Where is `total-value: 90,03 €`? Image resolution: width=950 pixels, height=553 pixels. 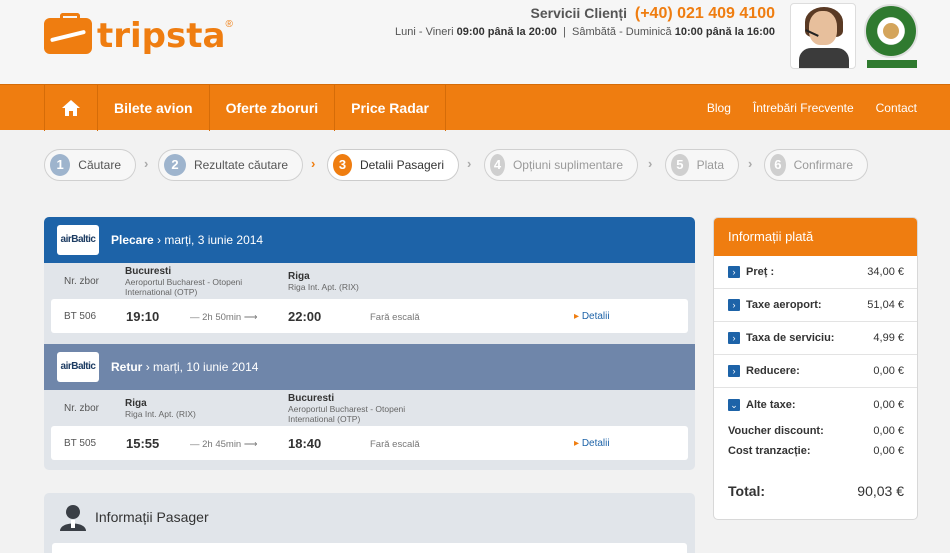
total-value: 90,03 € is located at coordinates (880, 491).